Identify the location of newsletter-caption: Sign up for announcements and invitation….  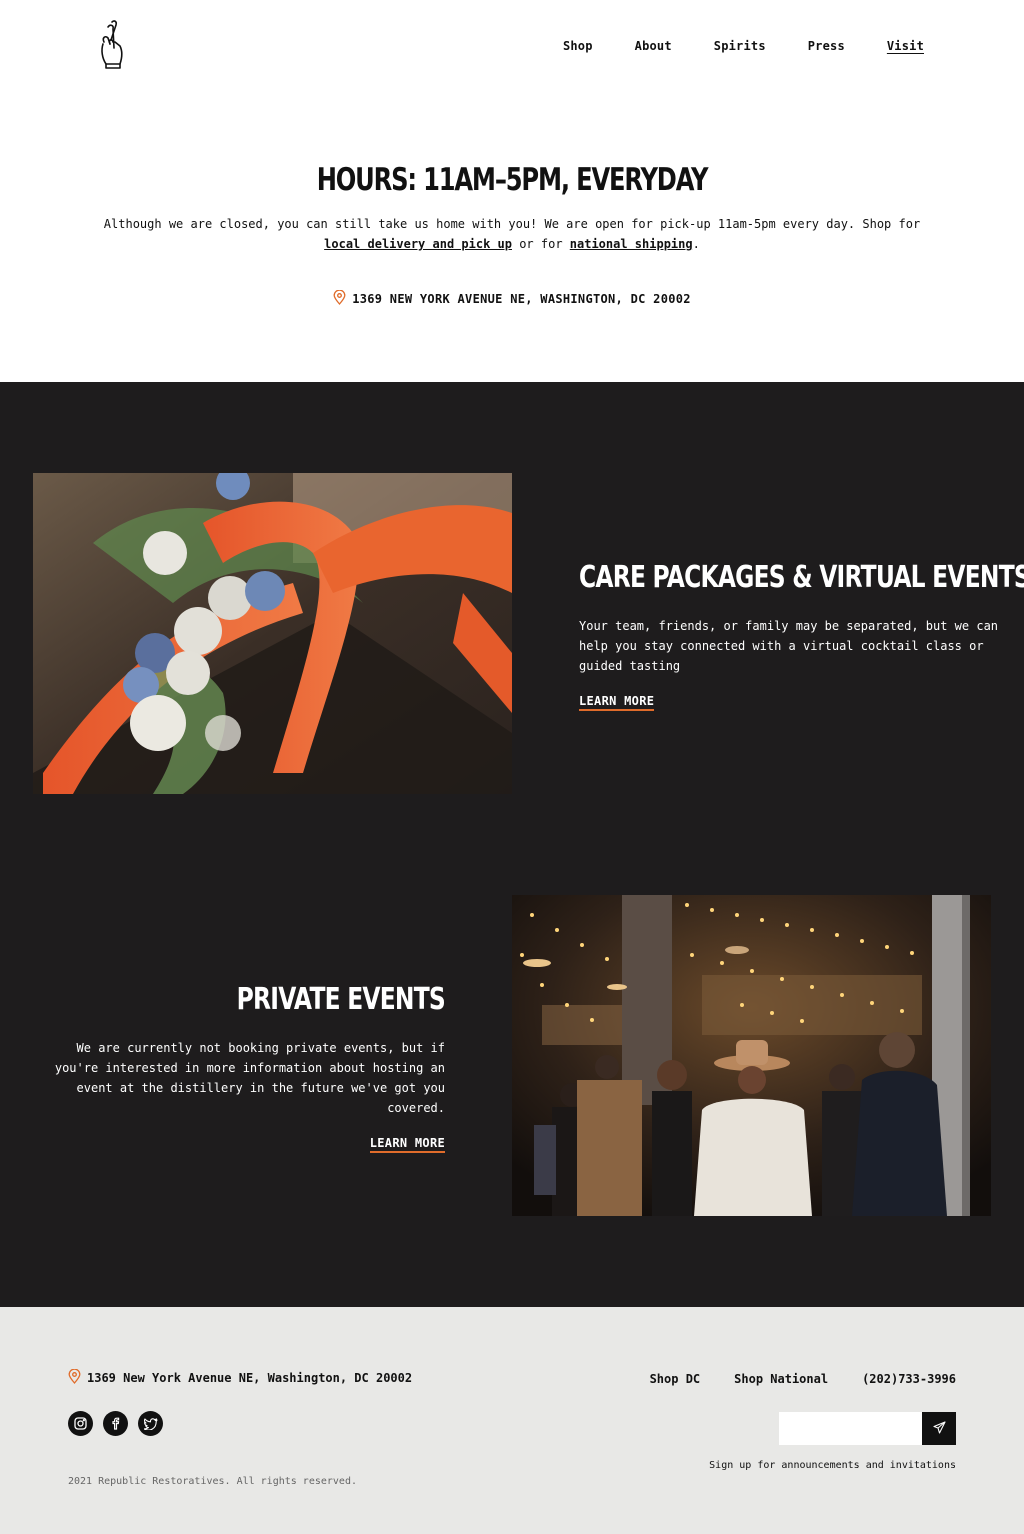
(832, 1465).